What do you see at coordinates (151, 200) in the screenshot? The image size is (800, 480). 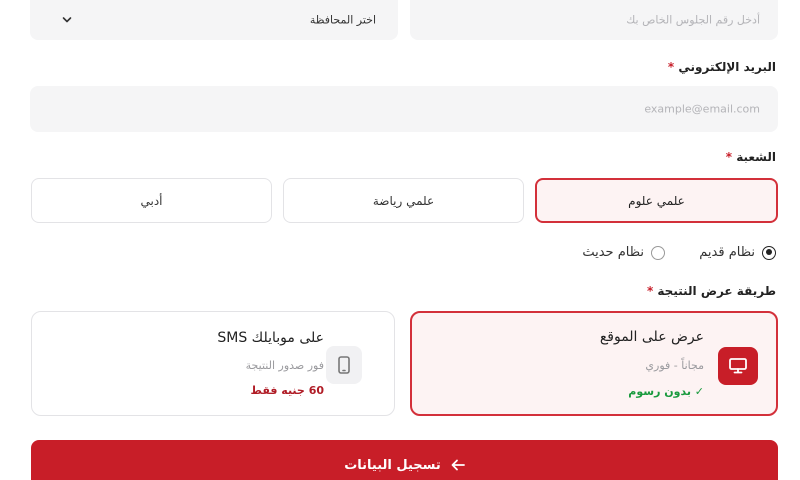 I see `branch-option-arts: أدبي` at bounding box center [151, 200].